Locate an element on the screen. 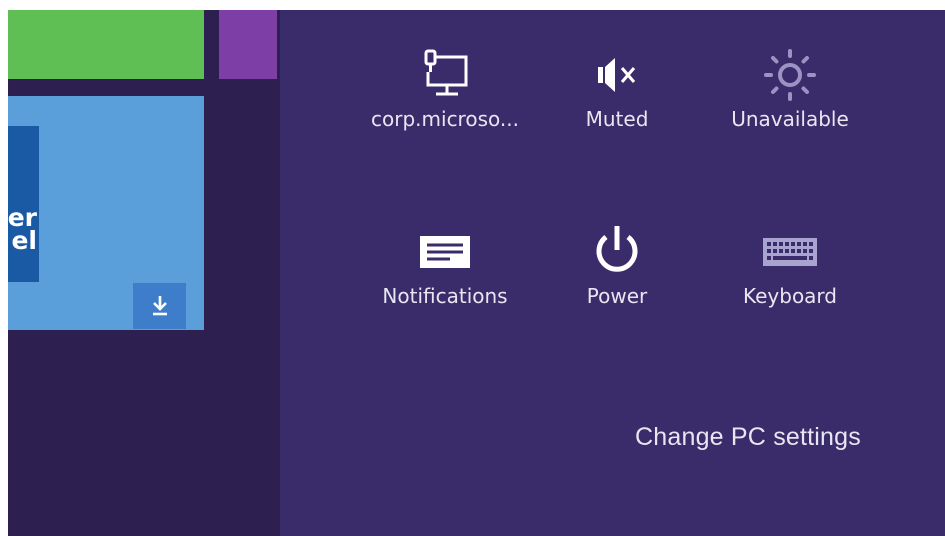 The image size is (945, 536). start-tile-purple is located at coordinates (248, 44).